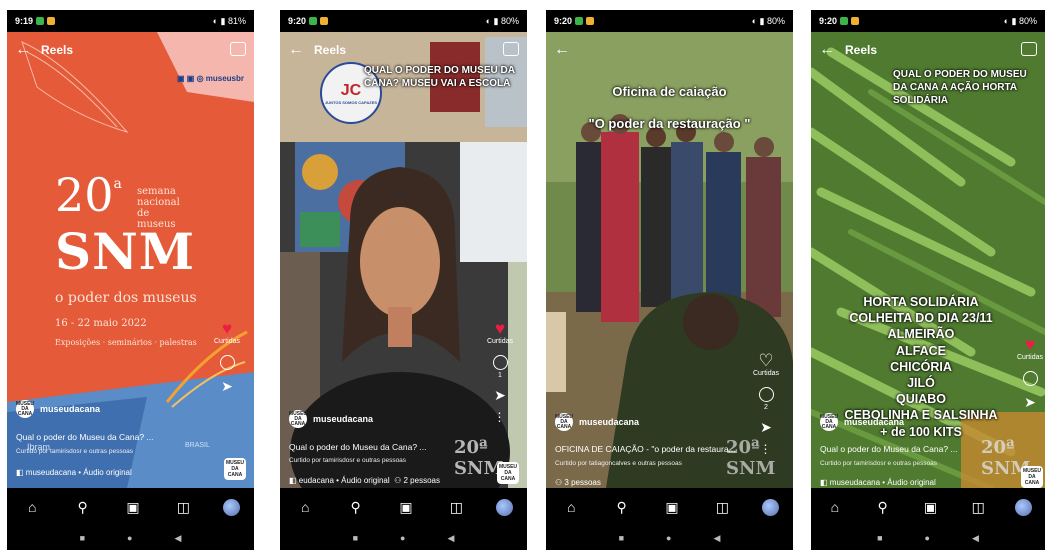 Image resolution: width=1045 pixels, height=551 pixels. What do you see at coordinates (126, 298) in the screenshot?
I see `theme-text: o poder dos museus` at bounding box center [126, 298].